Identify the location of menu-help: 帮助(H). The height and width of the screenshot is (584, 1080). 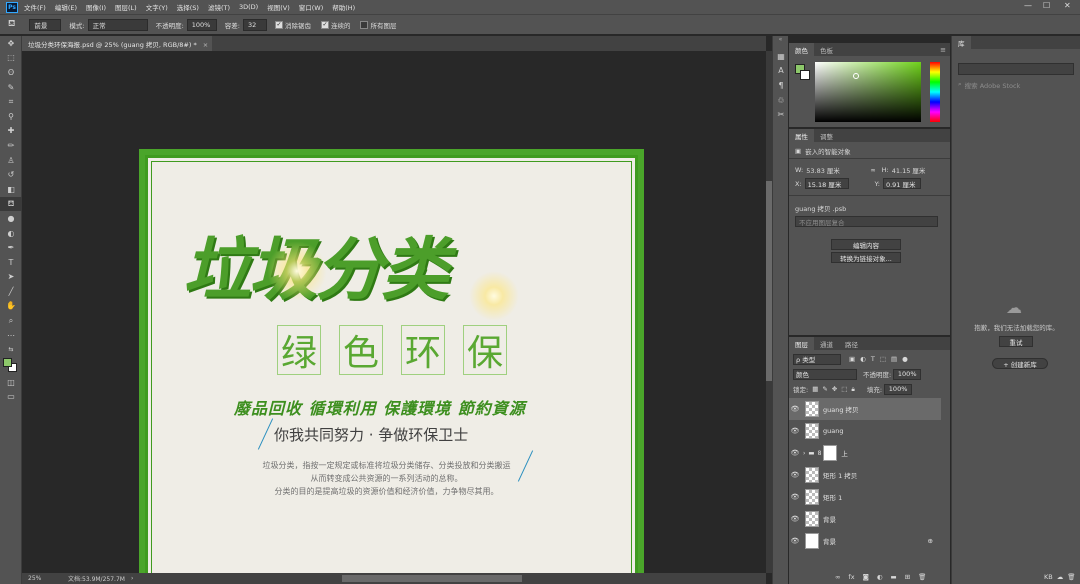
(343, 7).